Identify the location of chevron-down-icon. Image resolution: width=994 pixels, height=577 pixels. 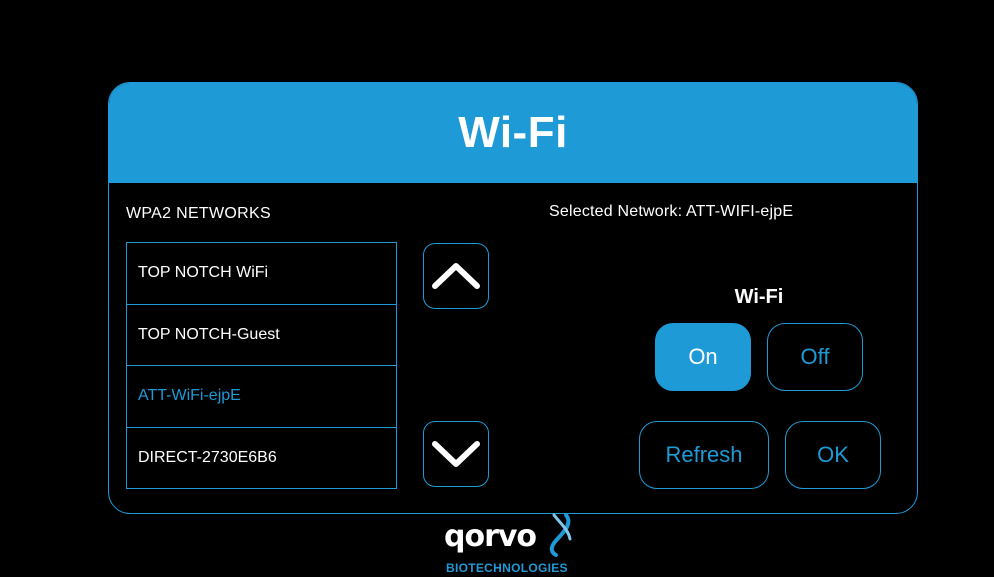
(456, 454).